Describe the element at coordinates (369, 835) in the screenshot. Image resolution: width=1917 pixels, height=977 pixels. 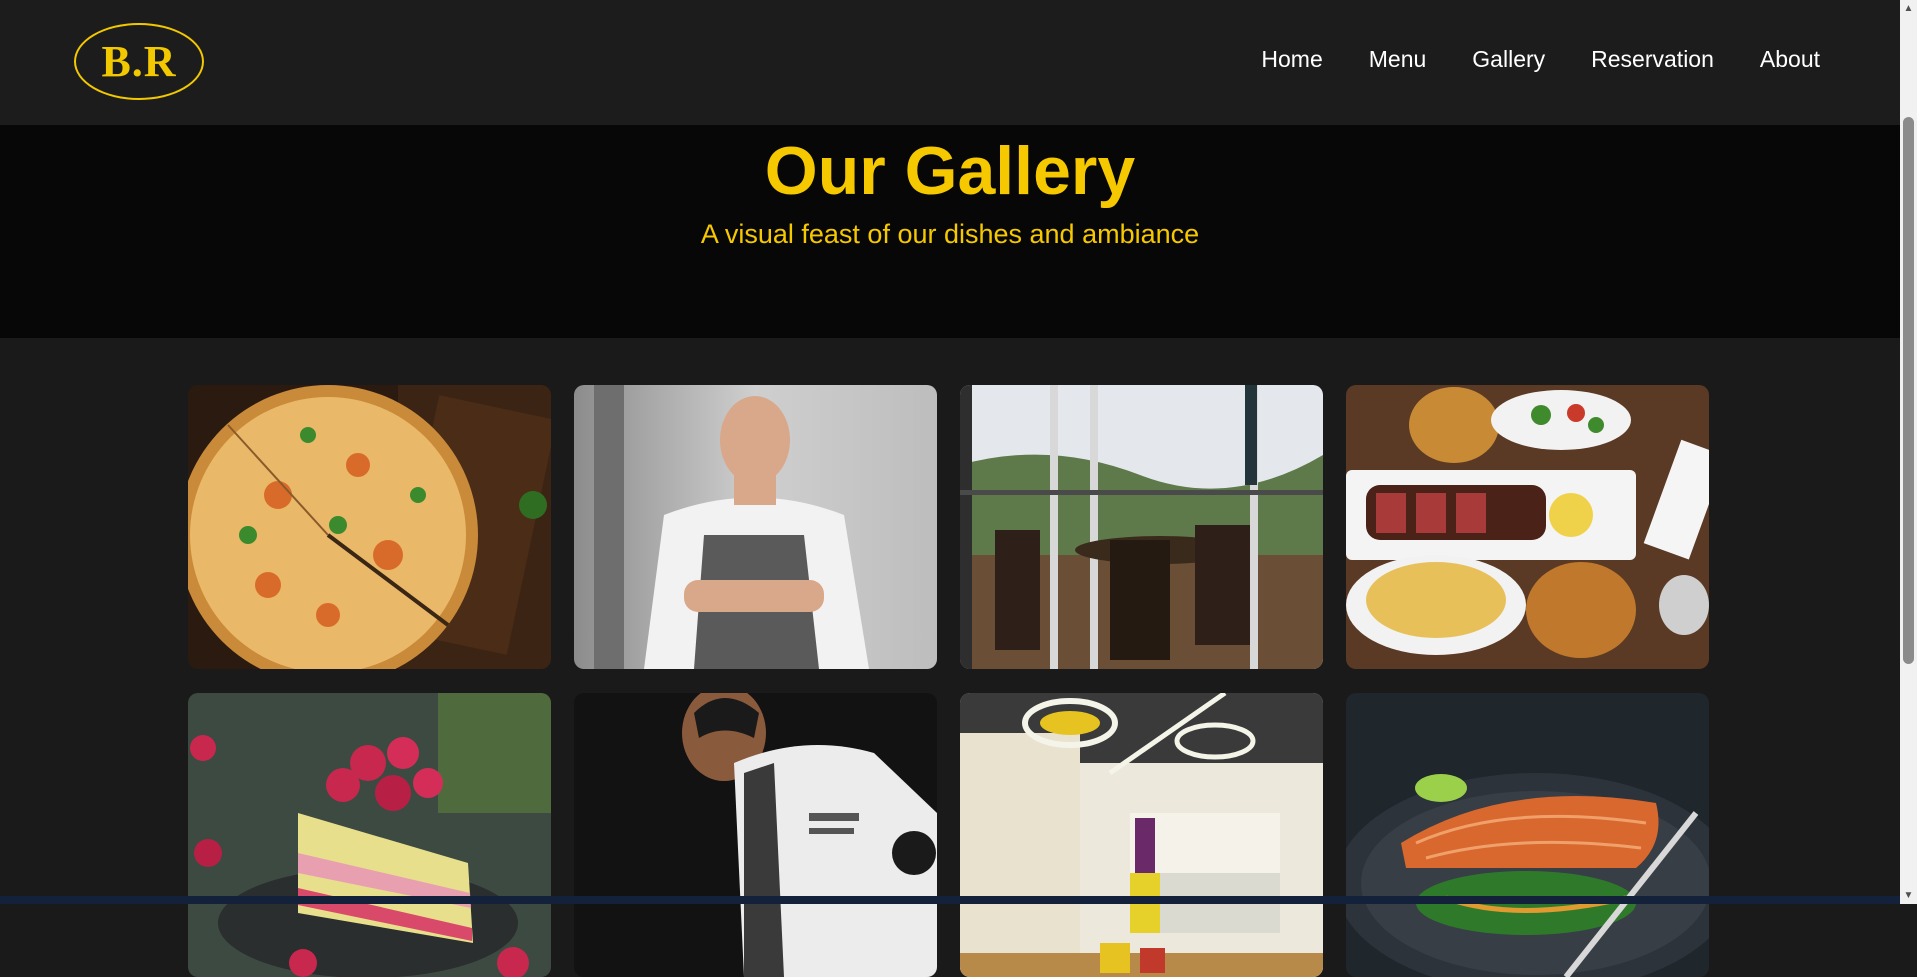
I see `gallery-image-raspberry-cake` at that location.